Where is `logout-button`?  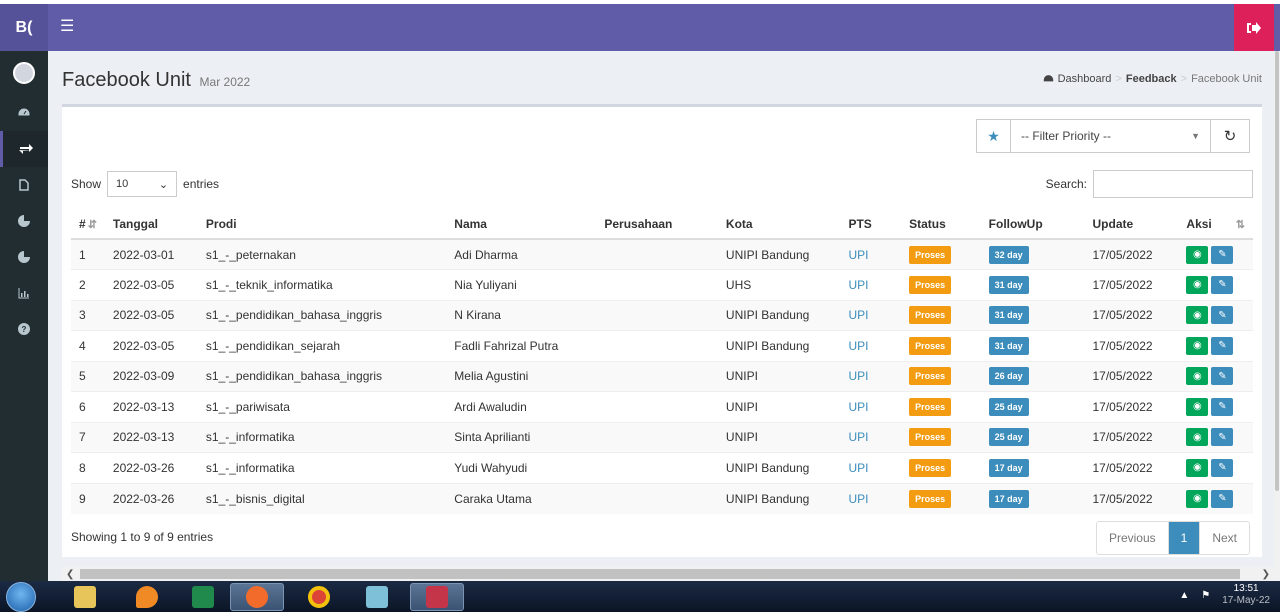 logout-button is located at coordinates (1254, 27).